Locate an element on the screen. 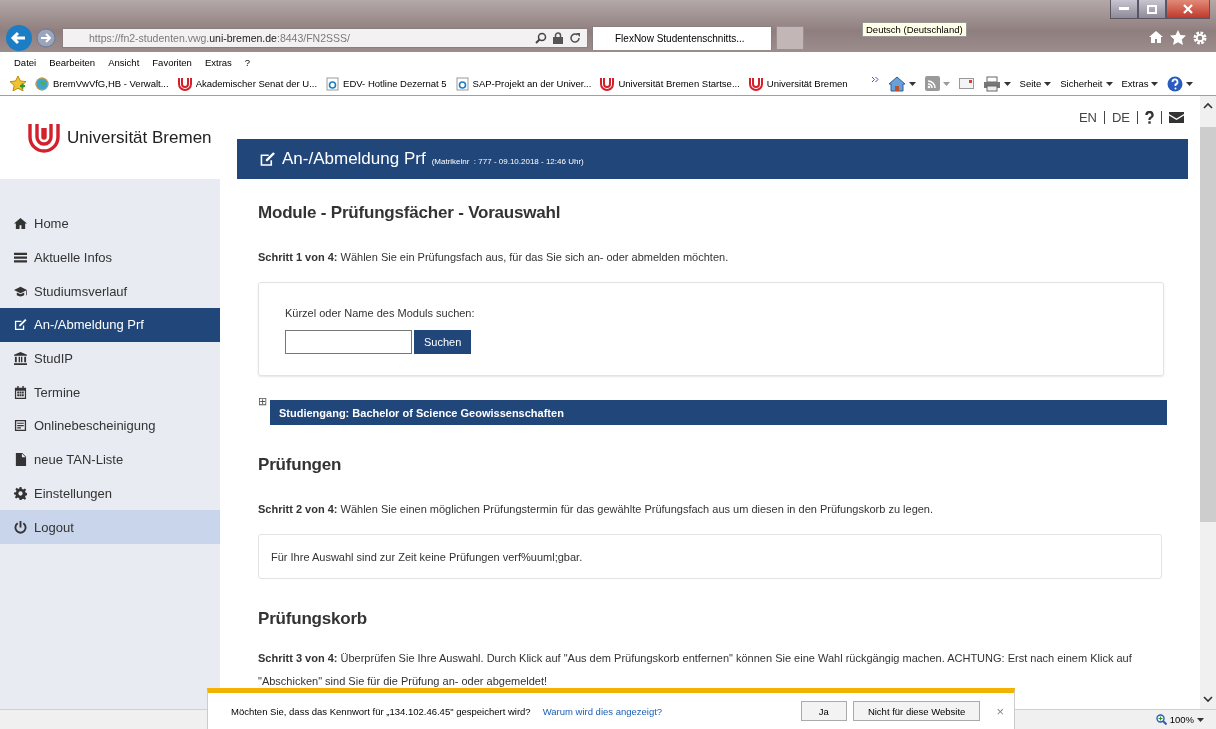  study-program-bar: Studiengang: Bachelor of Science Geowissenschaften is located at coordinates (718, 412).